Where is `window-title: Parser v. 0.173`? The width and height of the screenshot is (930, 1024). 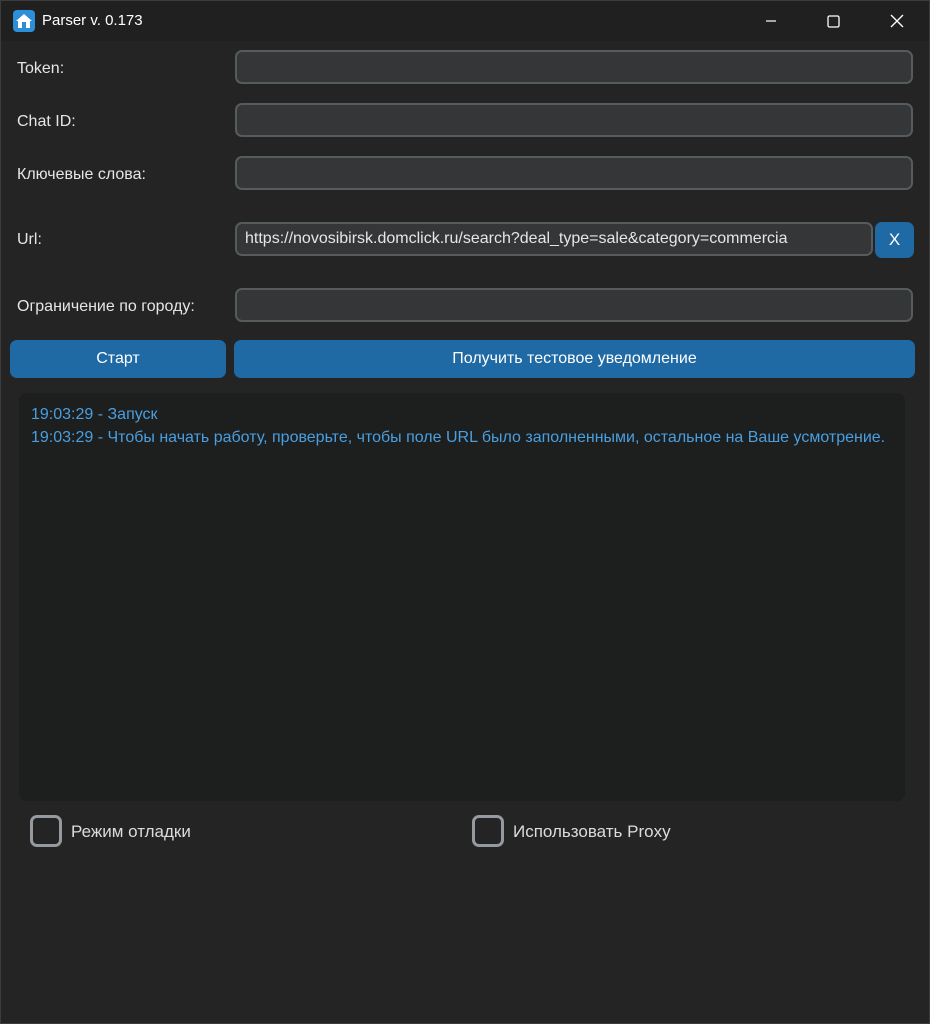
window-title: Parser v. 0.173 is located at coordinates (92, 20).